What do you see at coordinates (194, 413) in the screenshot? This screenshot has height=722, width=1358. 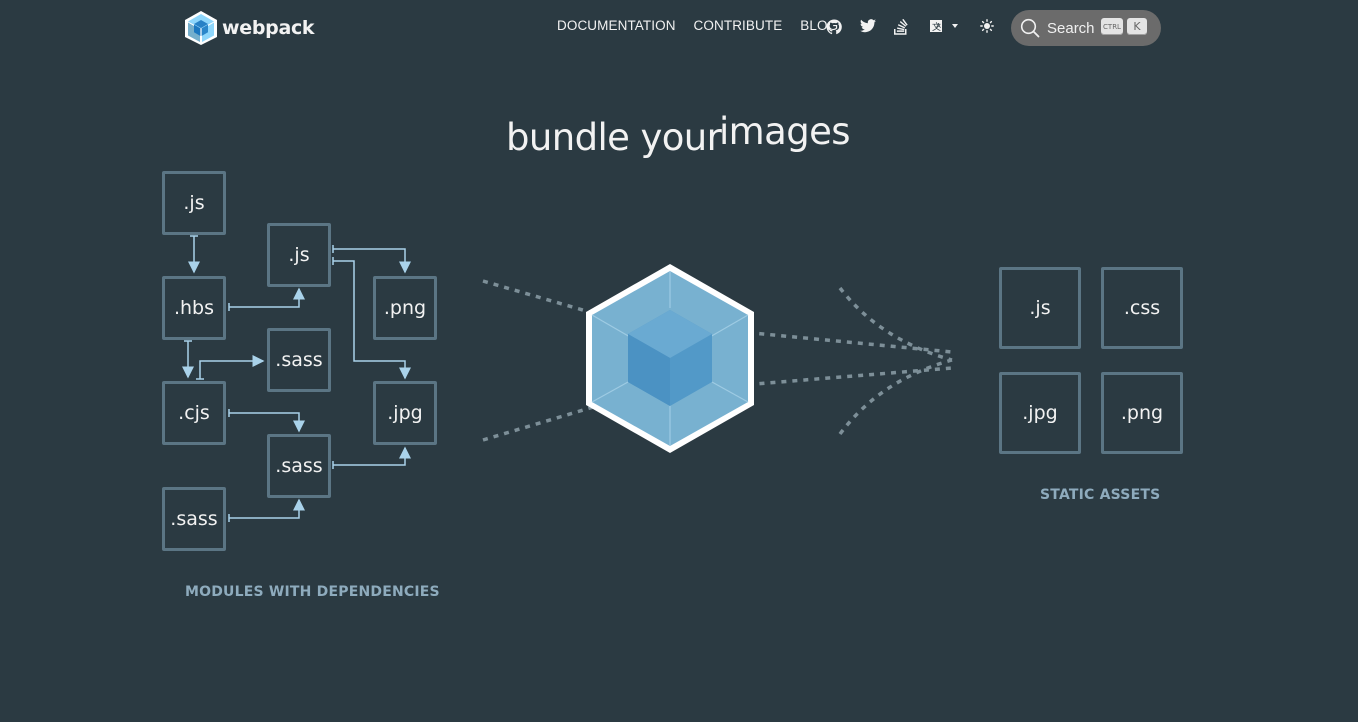 I see `module-cjs: .cjs` at bounding box center [194, 413].